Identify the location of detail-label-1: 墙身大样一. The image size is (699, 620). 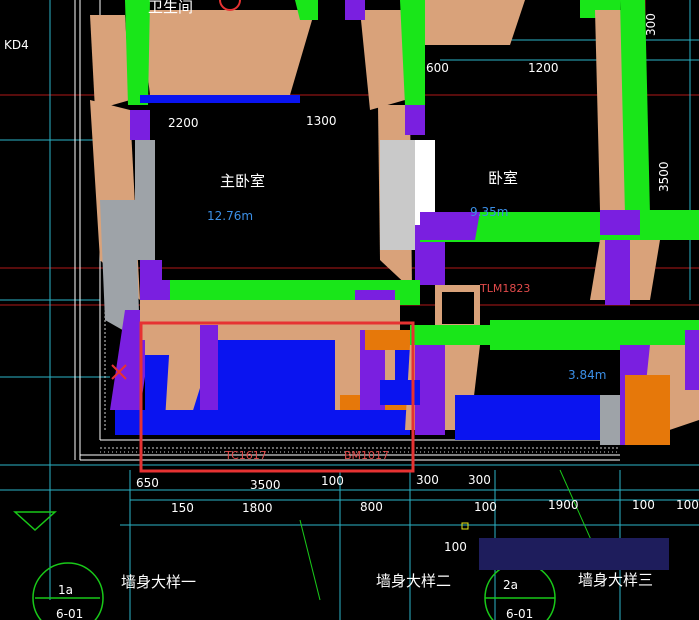
(158, 582).